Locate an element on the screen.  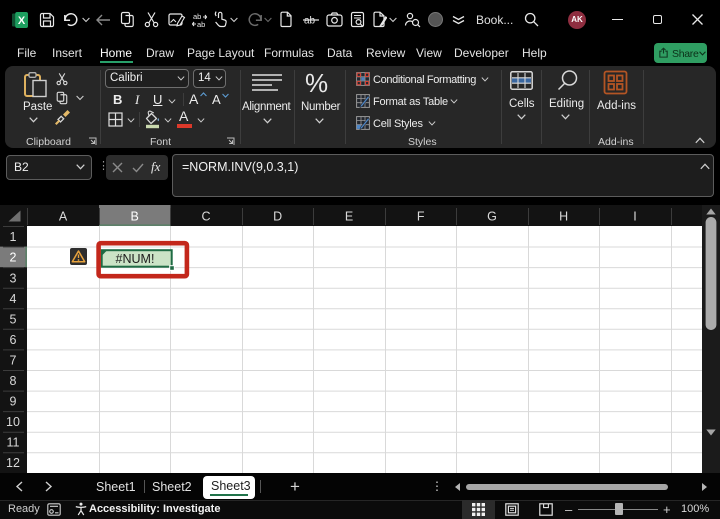
svg-text: B is located at coordinates (135, 217).